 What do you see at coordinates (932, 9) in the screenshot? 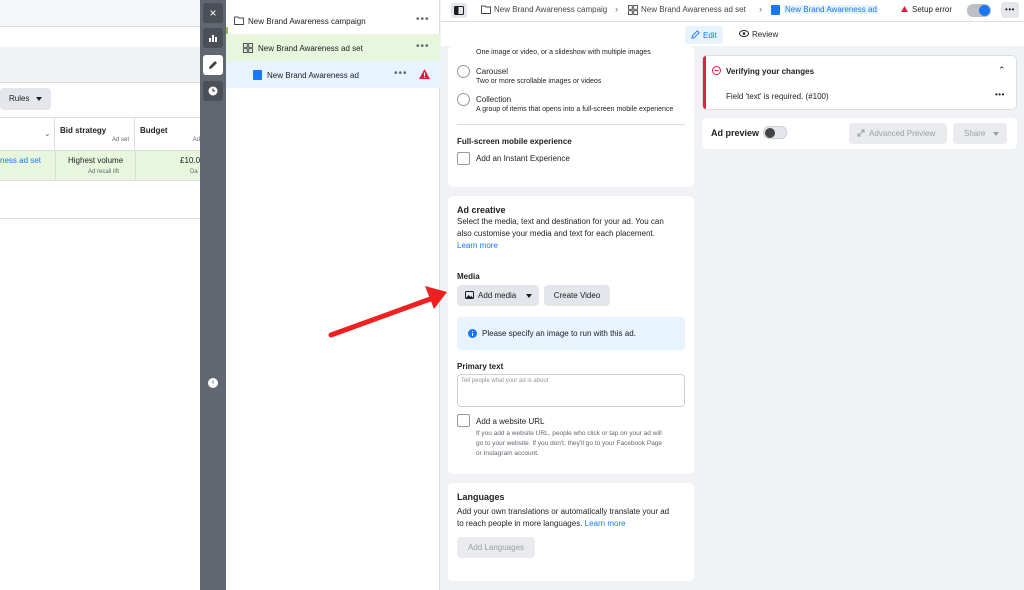
I see `setup-error-status: Setup error` at bounding box center [932, 9].